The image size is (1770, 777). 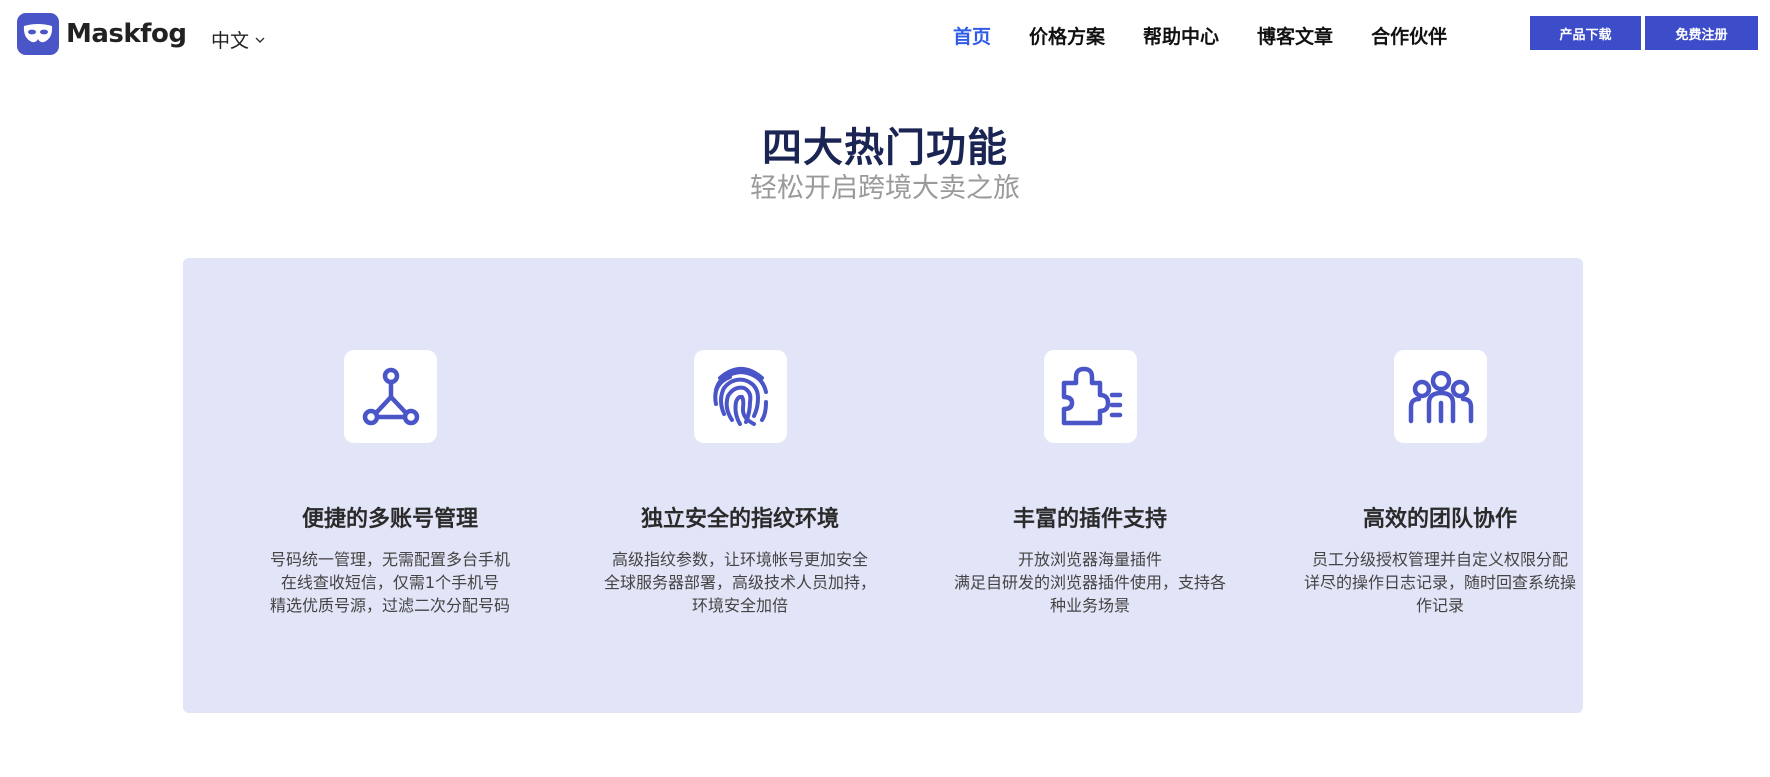 I want to click on feature-description-line: 开放浏览器海量插件, so click(x=1089, y=559).